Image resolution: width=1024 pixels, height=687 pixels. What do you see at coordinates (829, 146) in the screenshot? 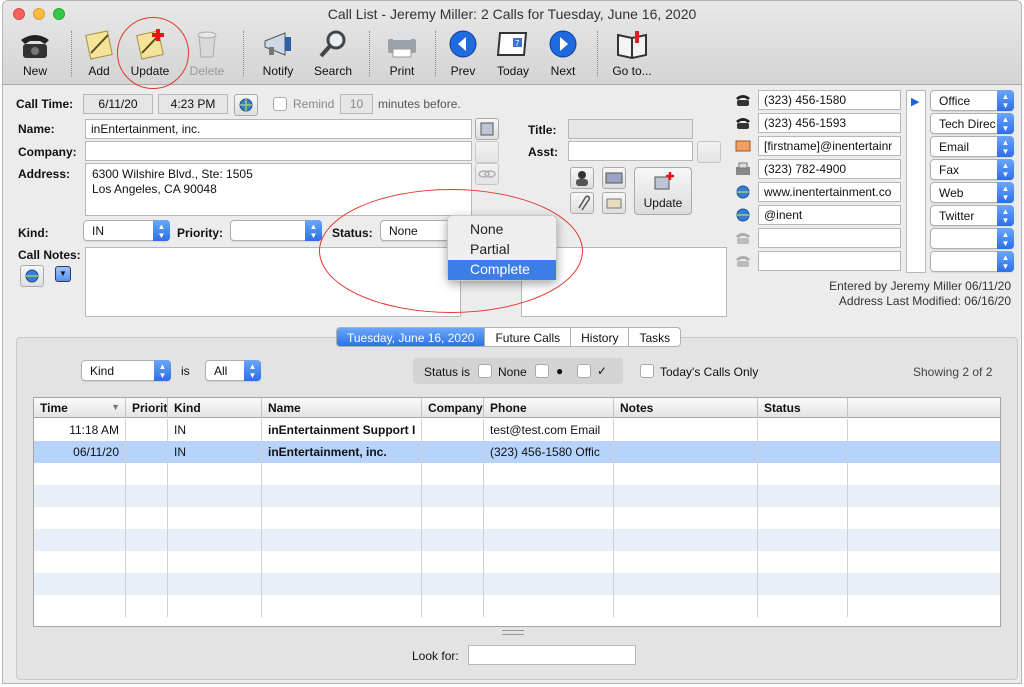
I see `contact-value-field: [firstname]@inentertainr` at bounding box center [829, 146].